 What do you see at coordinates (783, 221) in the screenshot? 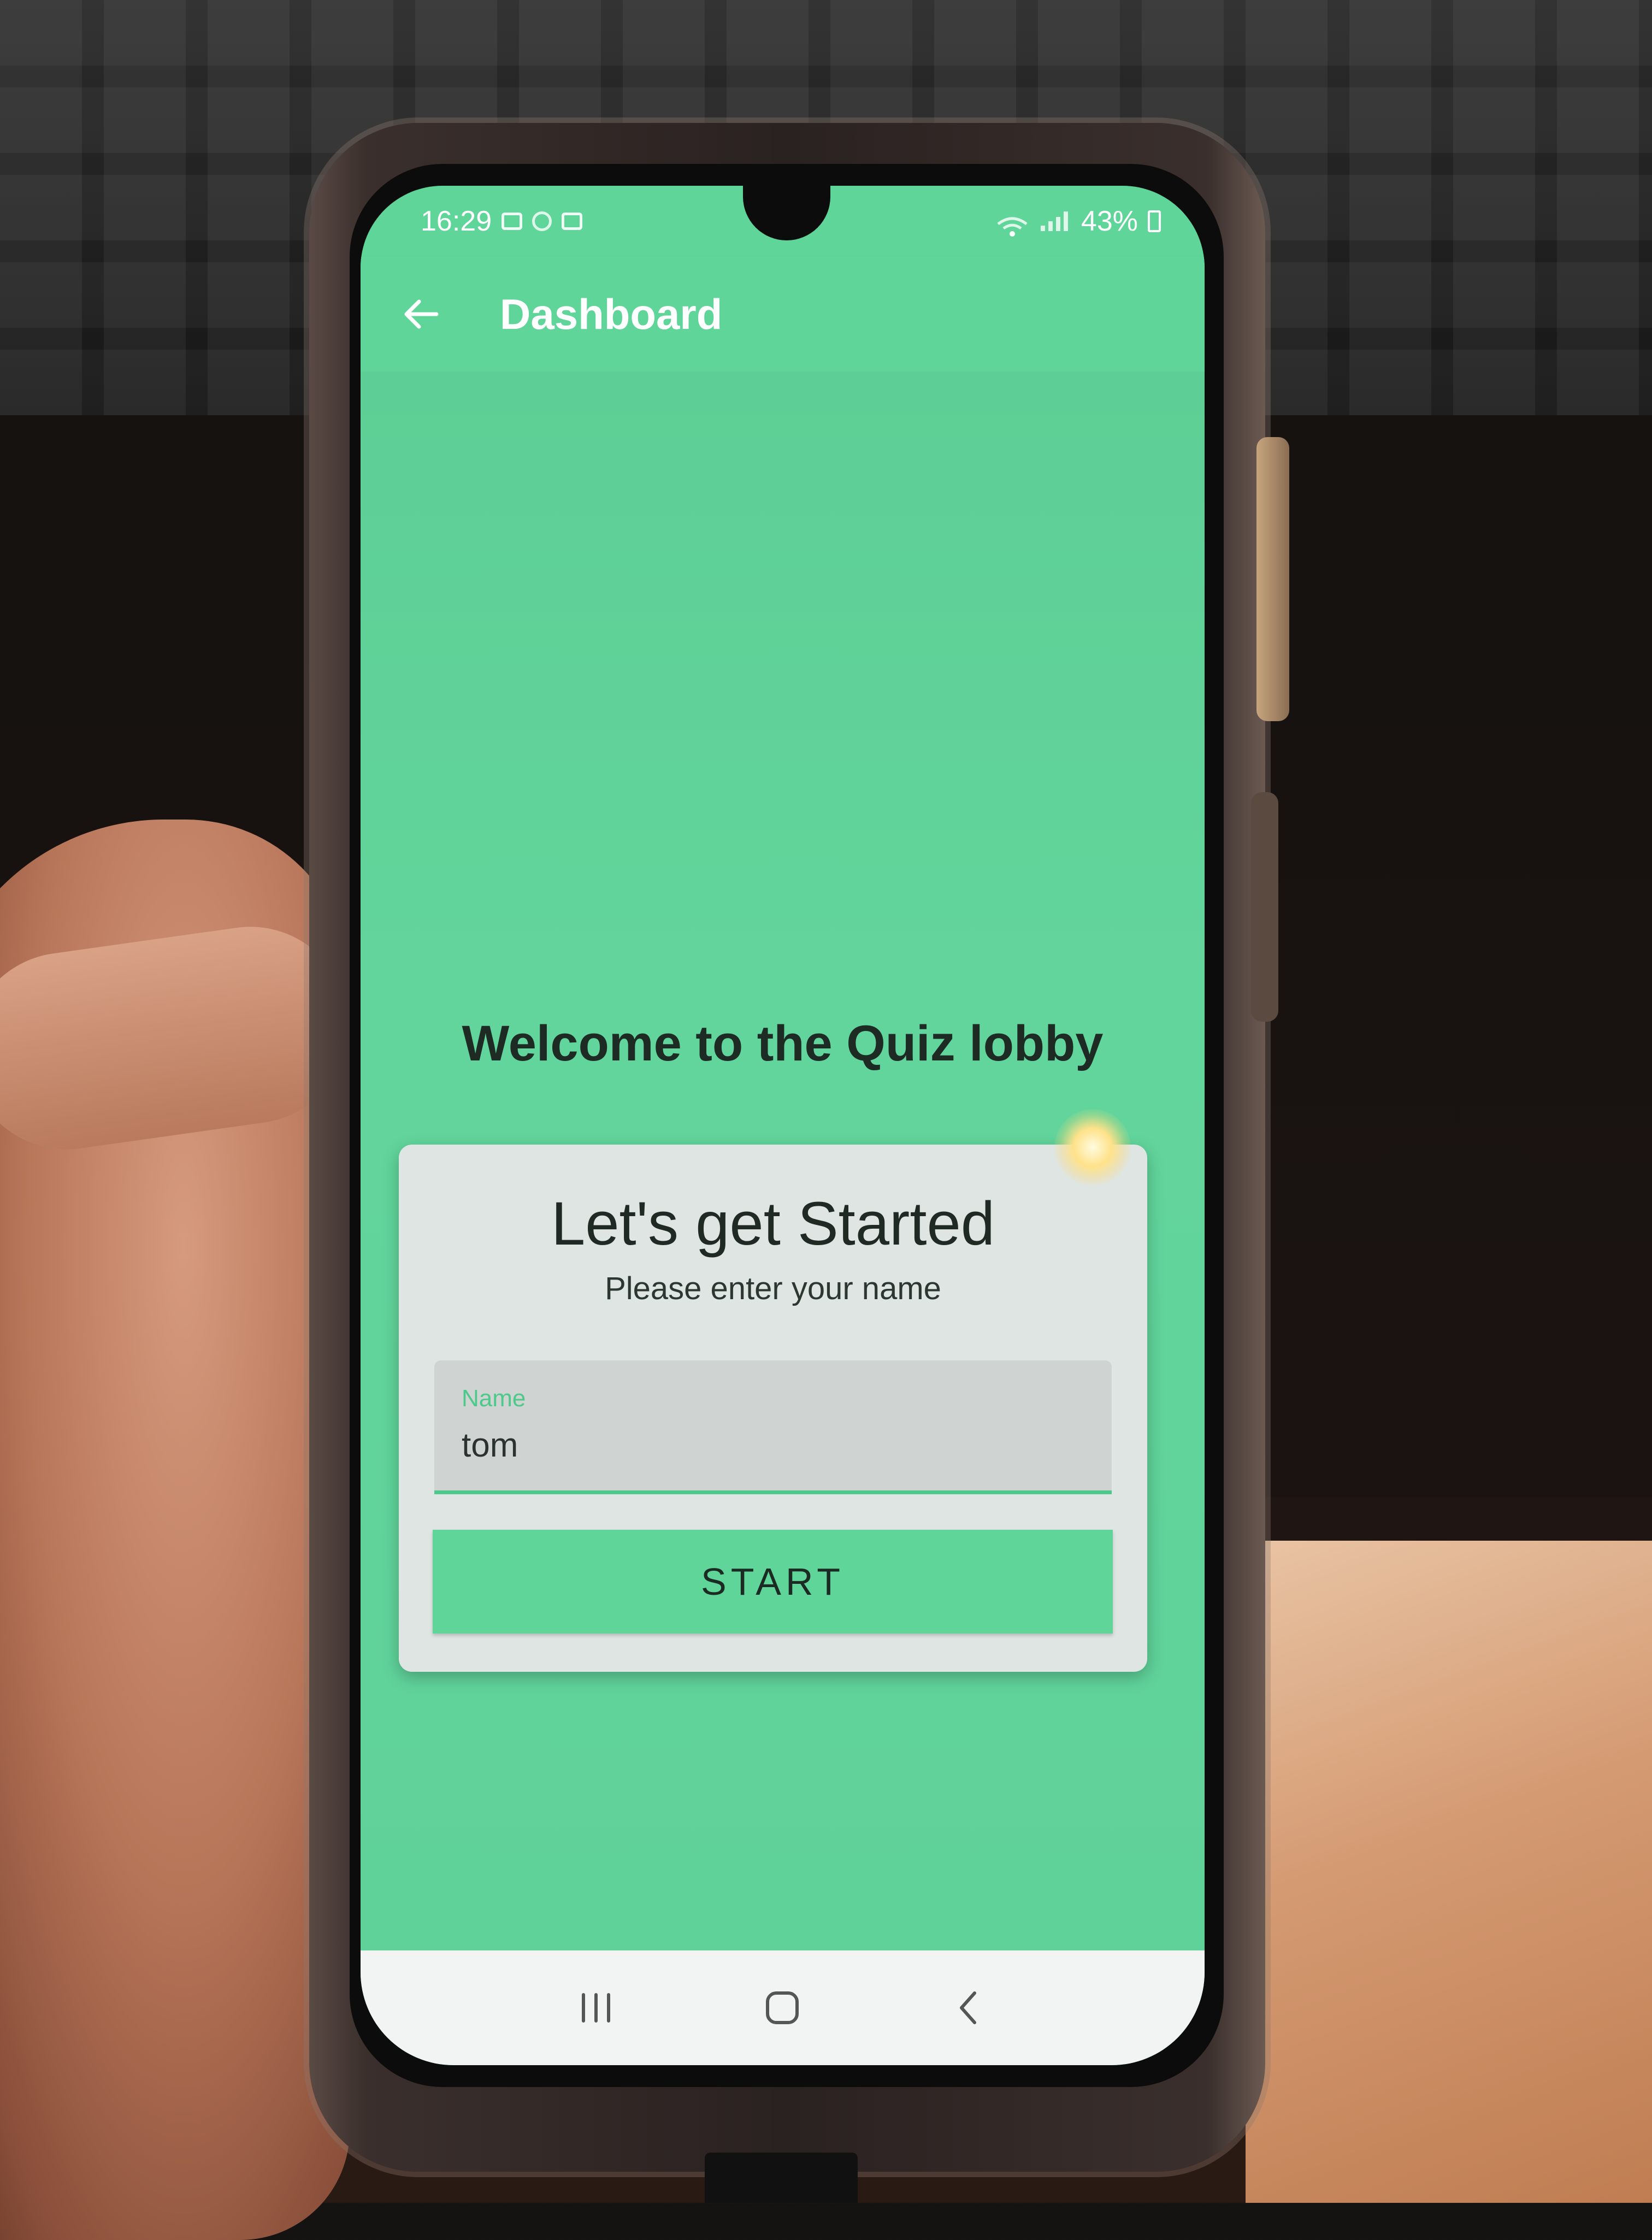
I see `status-bar: 16:29 43%` at bounding box center [783, 221].